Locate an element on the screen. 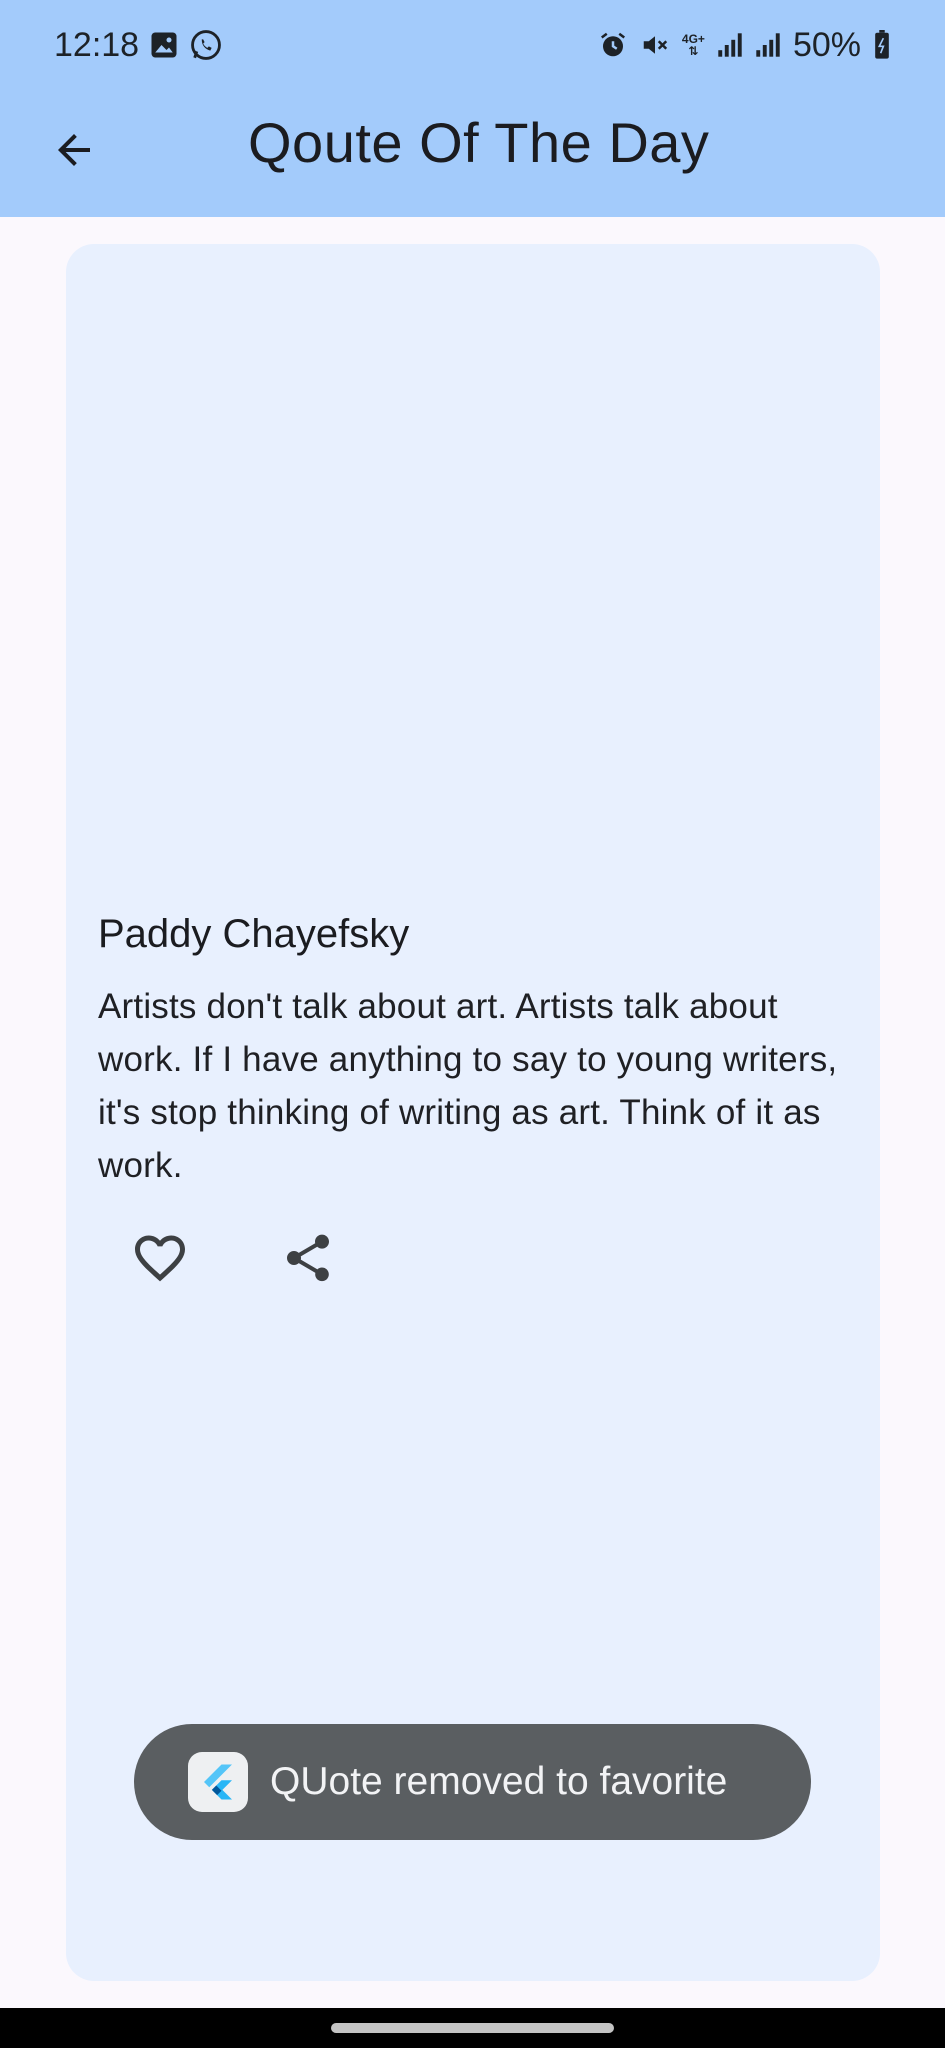 Image resolution: width=945 pixels, height=2048 pixels. favorite-button is located at coordinates (160, 1258).